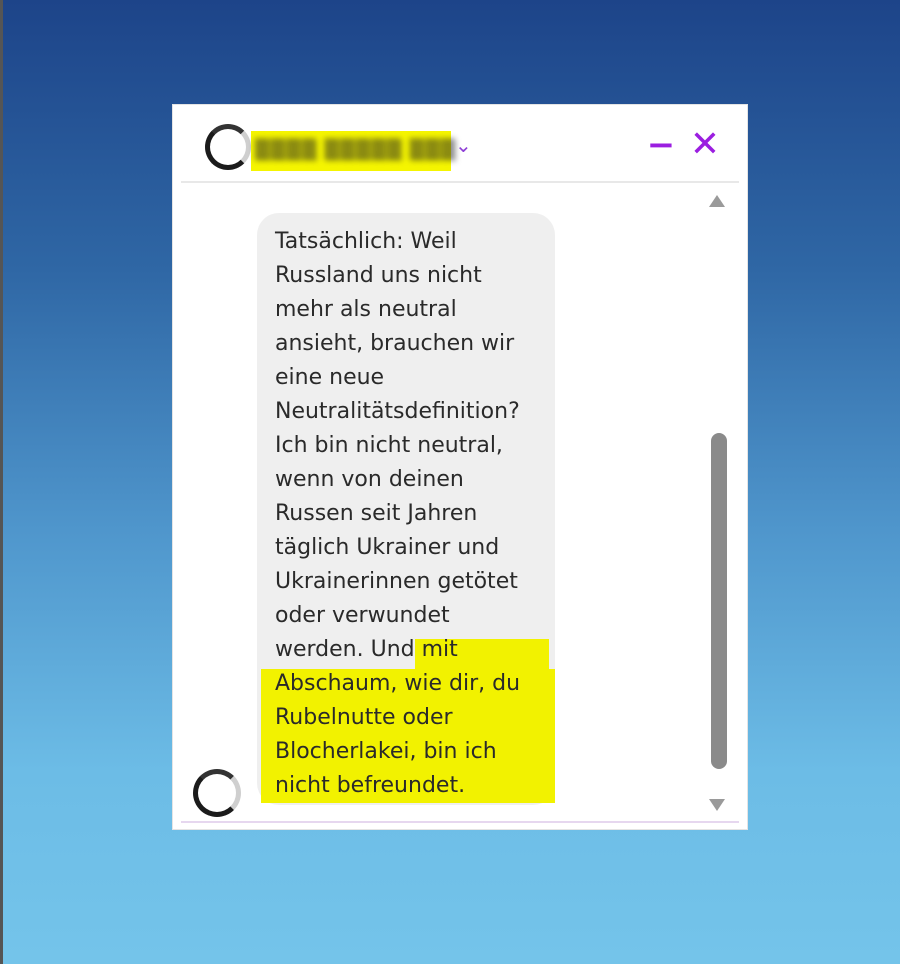 The height and width of the screenshot is (964, 900). I want to click on contact-name: ▒▒▒▒ ▒▒▒▒▒ ▒▒▒, so click(356, 150).